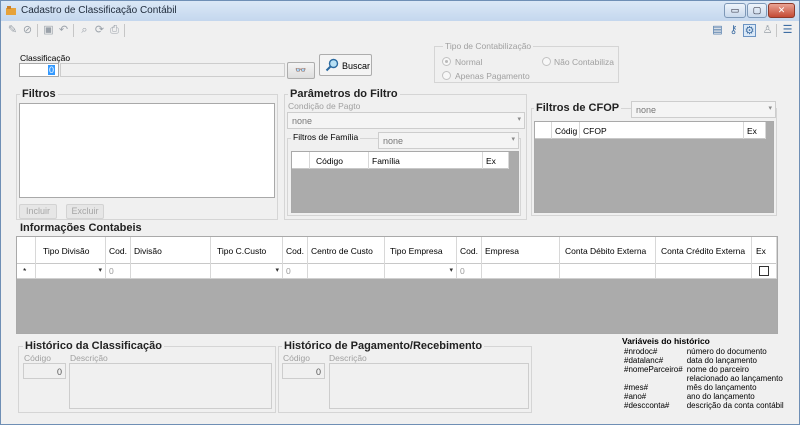  I want to click on radio-apenas-pagamento-label: Apenas Pagamento, so click(492, 76).